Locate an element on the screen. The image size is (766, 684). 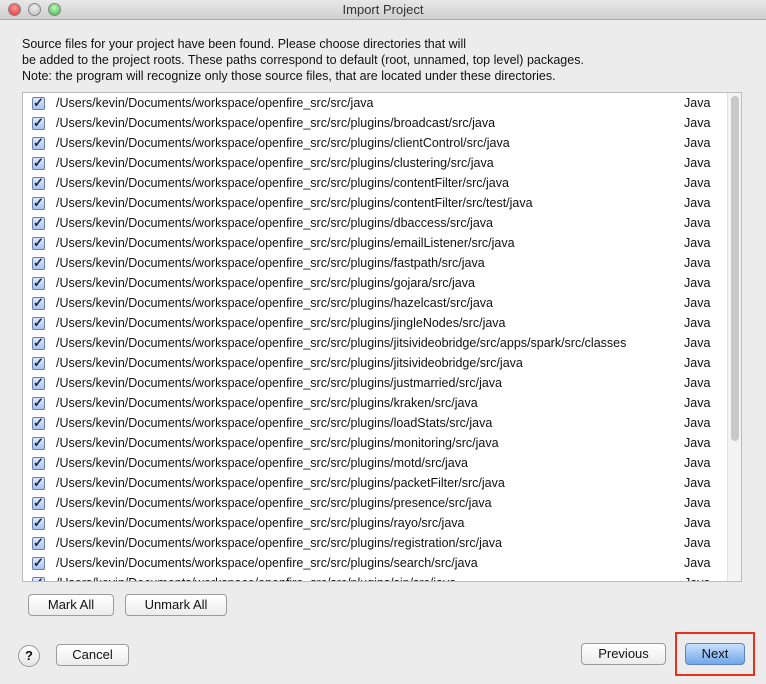
close-window-button is located at coordinates (14, 9).